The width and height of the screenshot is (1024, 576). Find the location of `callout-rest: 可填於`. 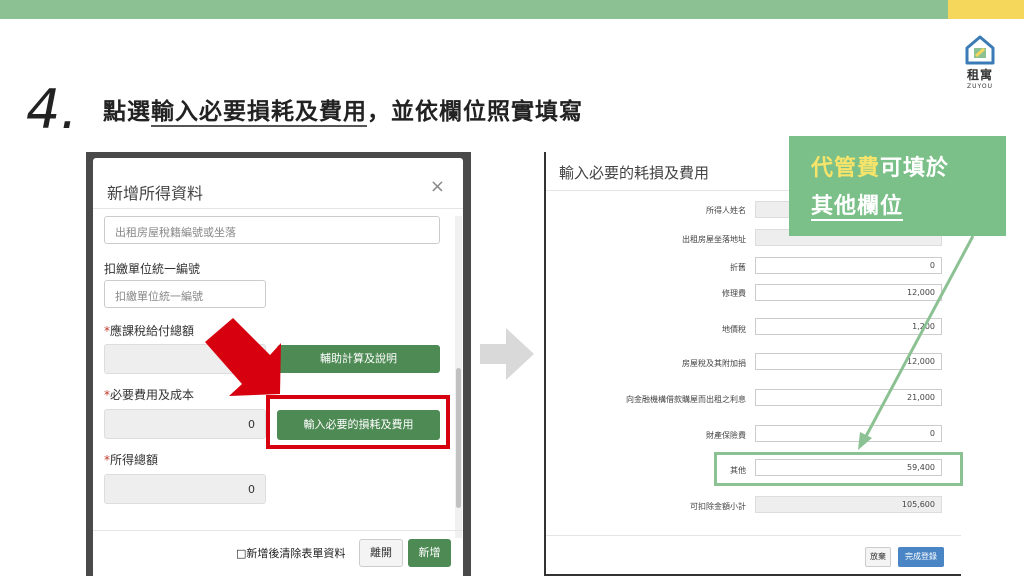

callout-rest: 可填於 is located at coordinates (915, 168).